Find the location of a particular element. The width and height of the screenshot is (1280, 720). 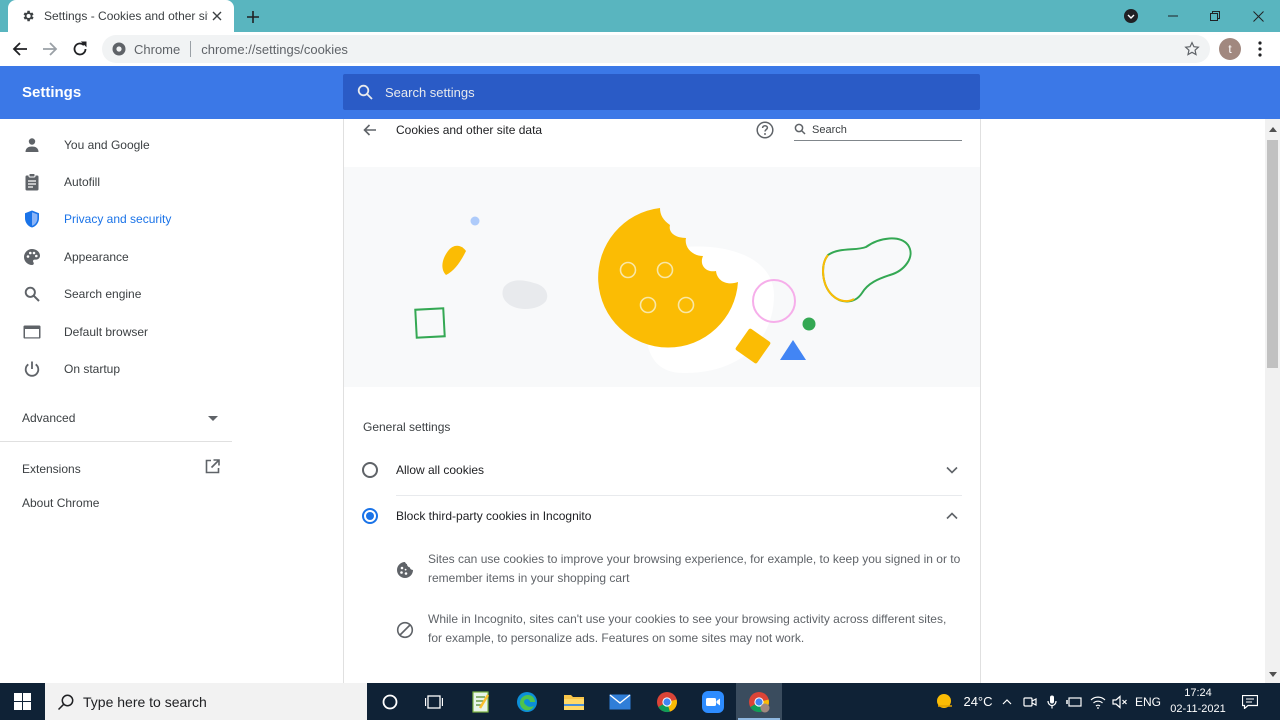

sidebar-item-default-browser: Default browser is located at coordinates (116, 332).